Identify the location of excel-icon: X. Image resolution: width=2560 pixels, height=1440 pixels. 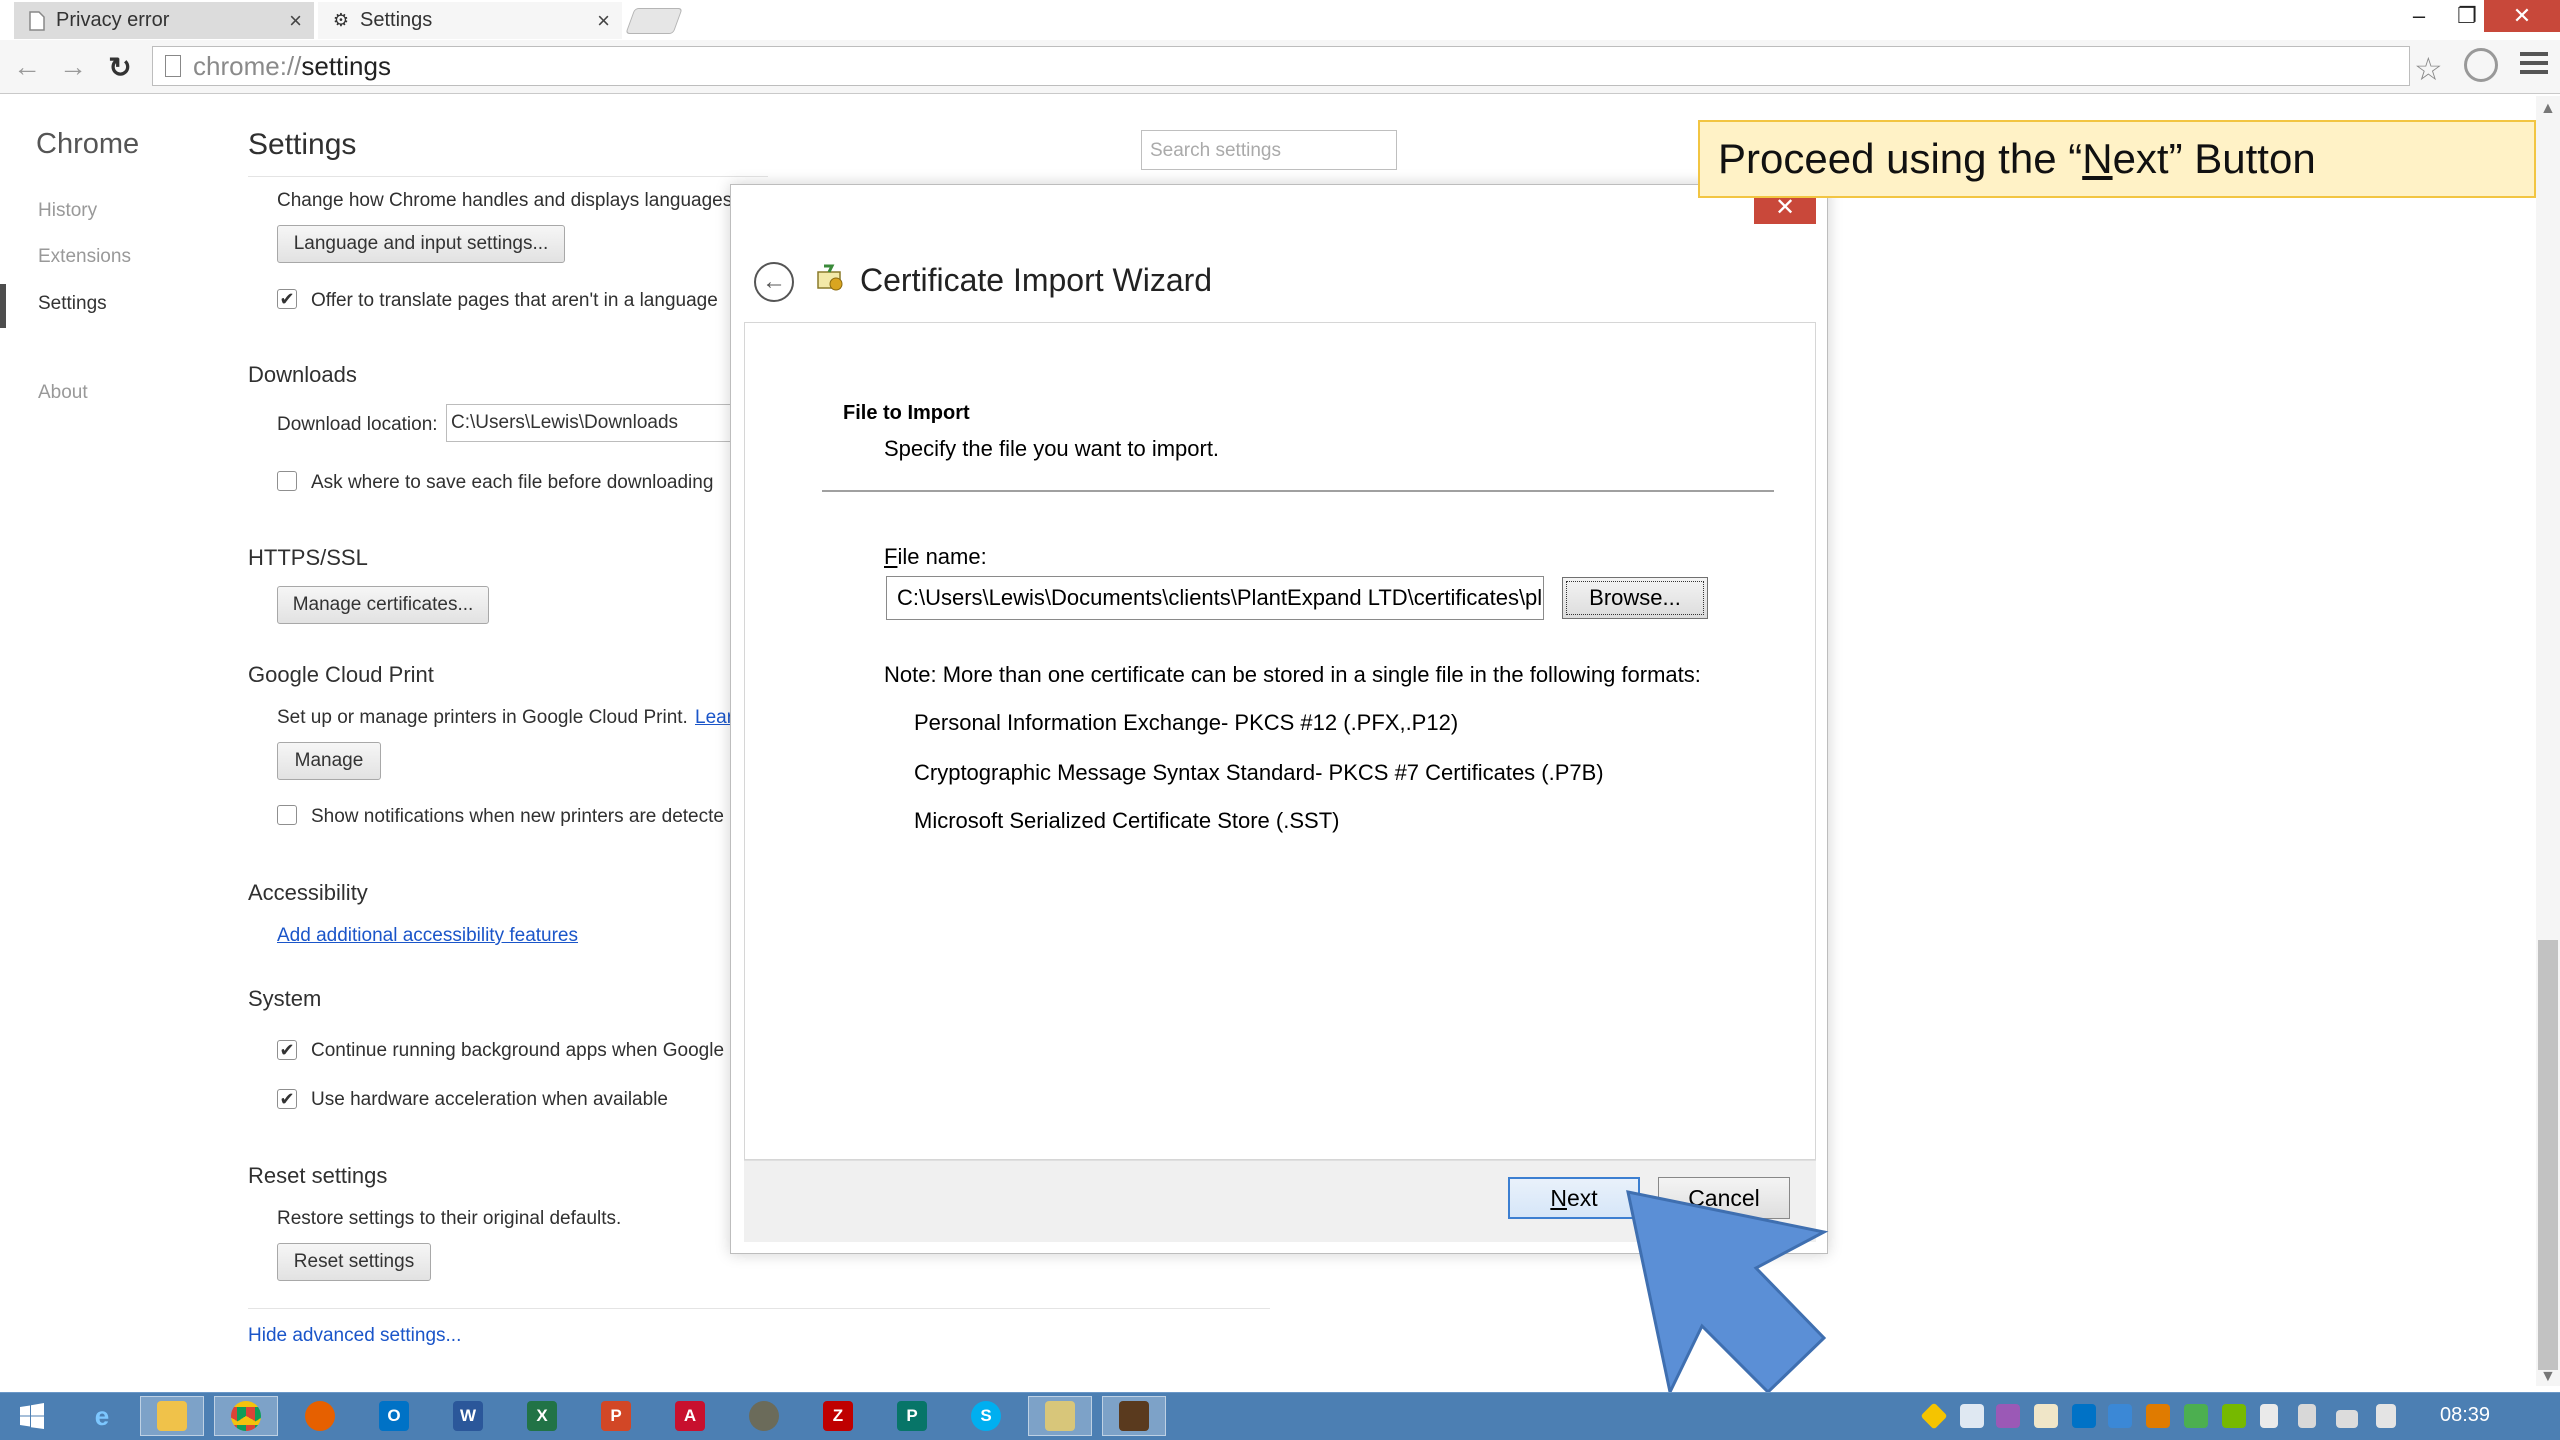
(542, 1416).